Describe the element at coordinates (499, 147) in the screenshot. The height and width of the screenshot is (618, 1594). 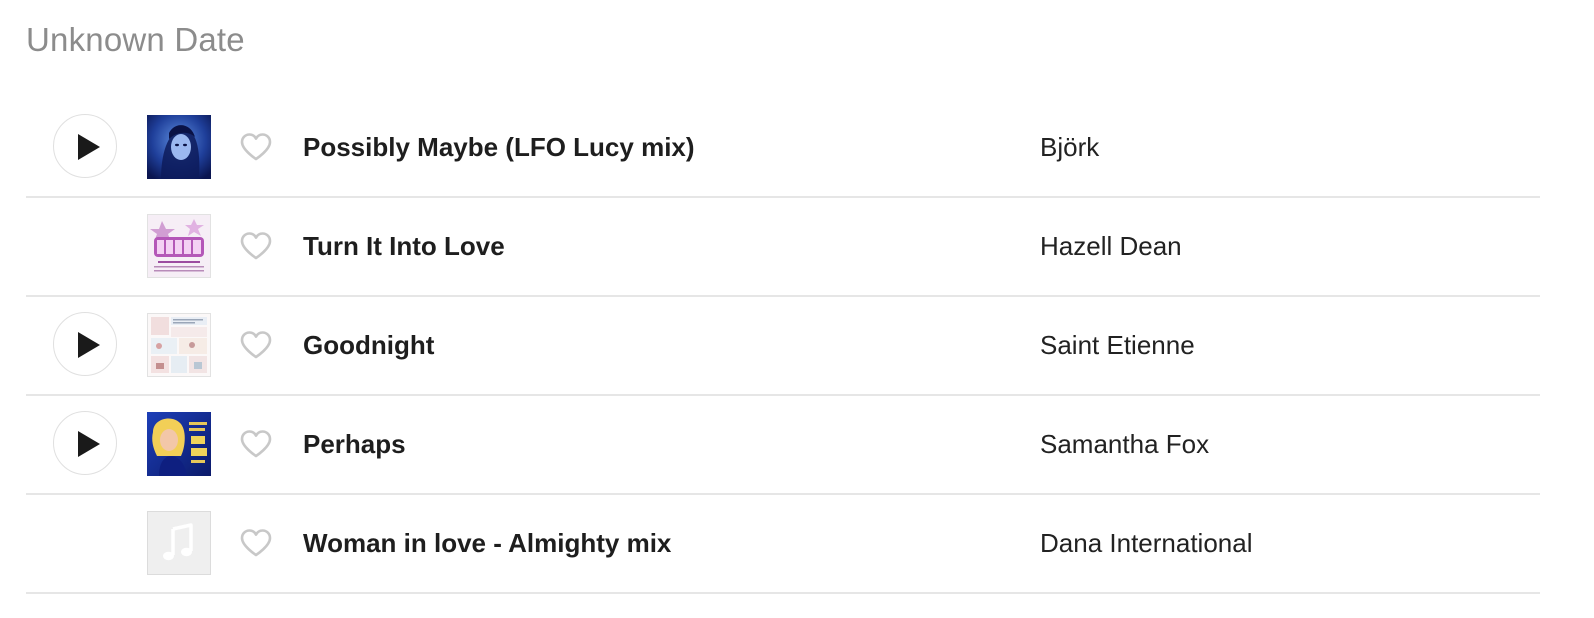
I see `track-title: Possibly Maybe (LFO Lucy mix)` at that location.